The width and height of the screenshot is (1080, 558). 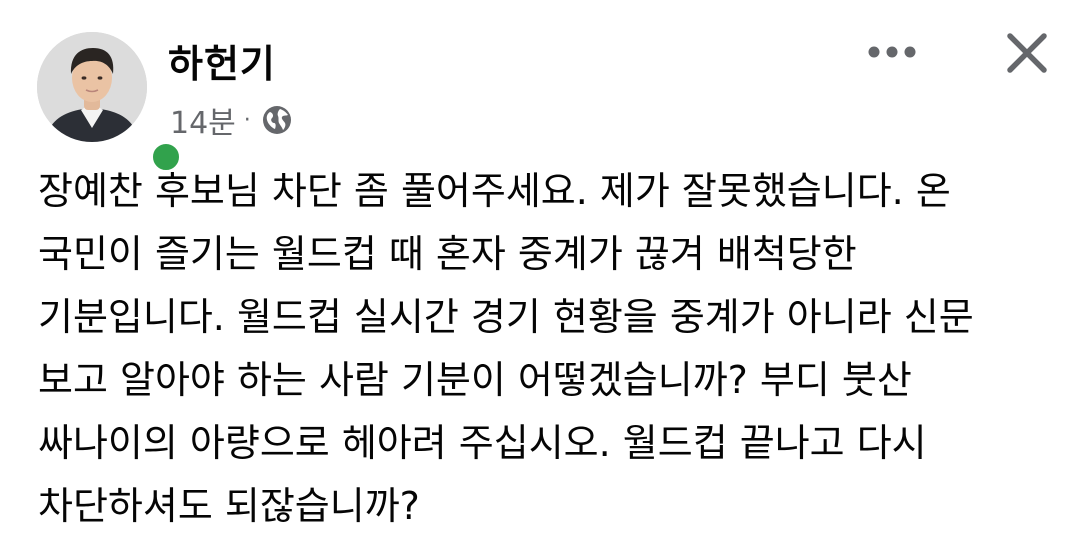 I want to click on close-button, so click(x=1027, y=53).